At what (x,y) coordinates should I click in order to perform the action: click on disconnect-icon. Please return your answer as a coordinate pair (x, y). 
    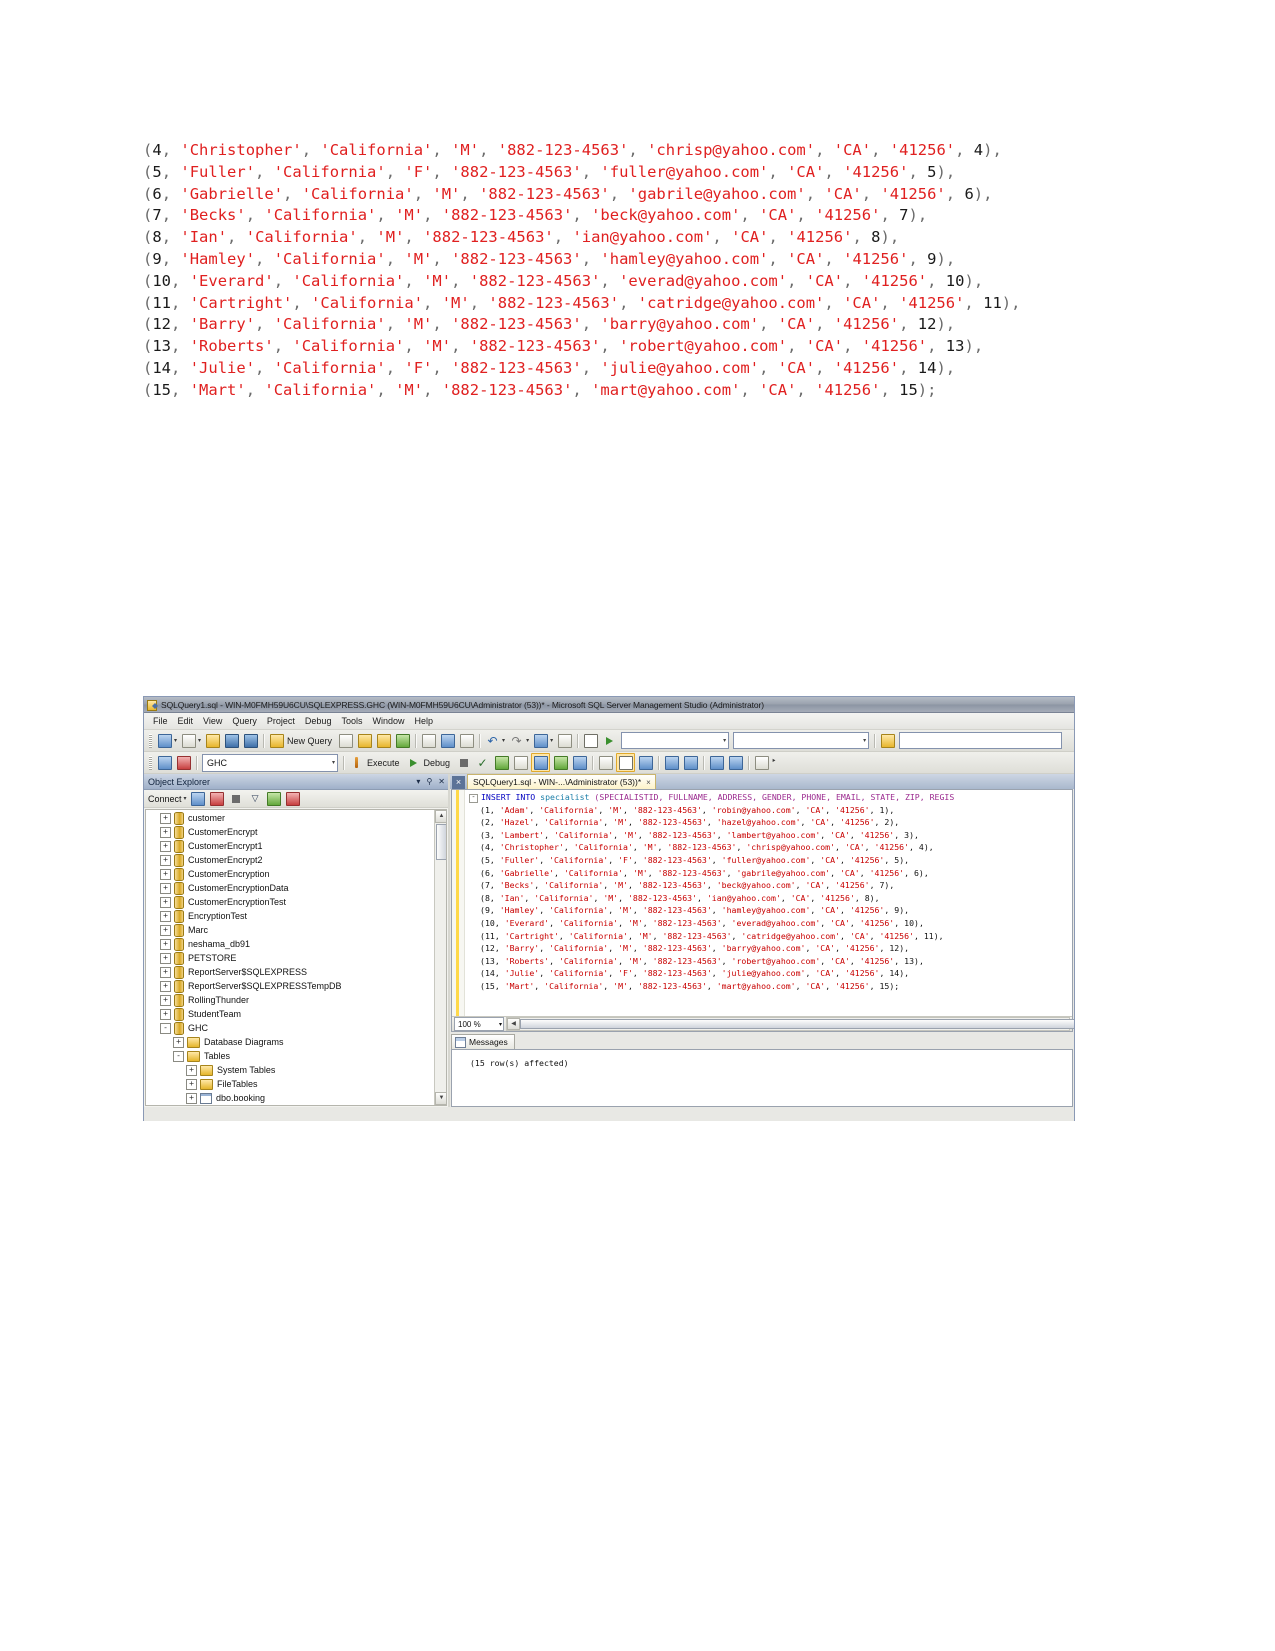
    Looking at the image, I should click on (183, 762).